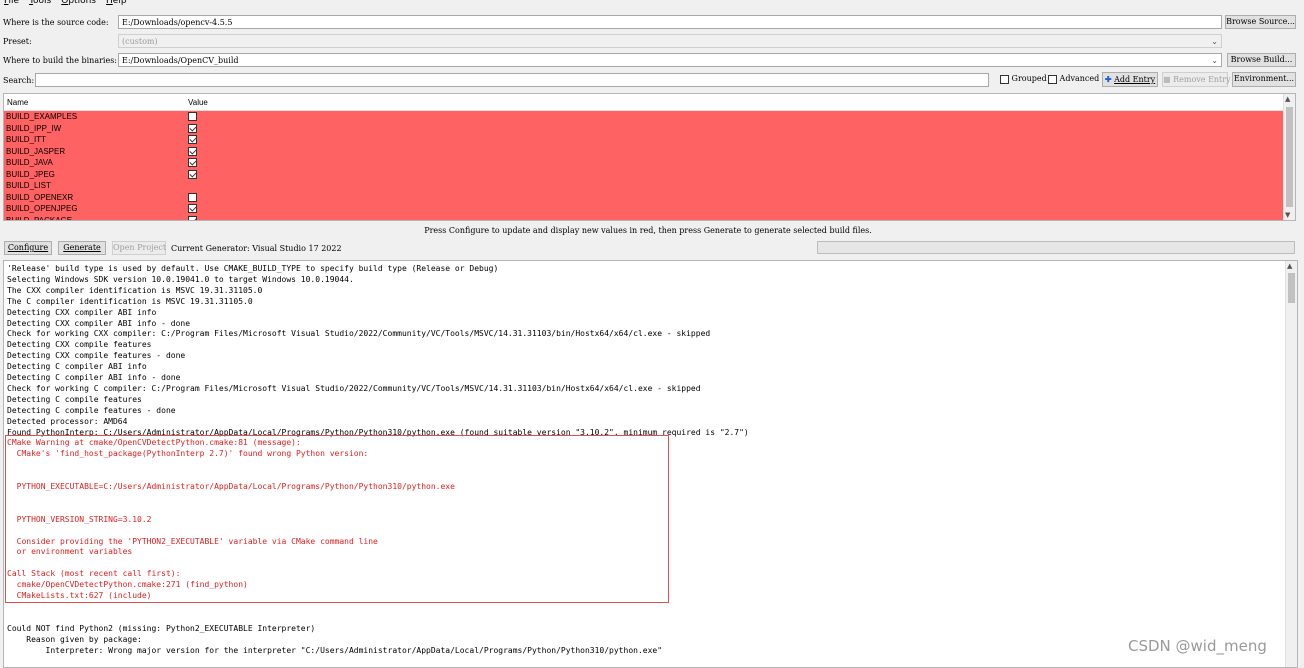 This screenshot has height=668, width=1304. What do you see at coordinates (96, 356) in the screenshot?
I see `log-line: Detecting CXX compile features - done` at bounding box center [96, 356].